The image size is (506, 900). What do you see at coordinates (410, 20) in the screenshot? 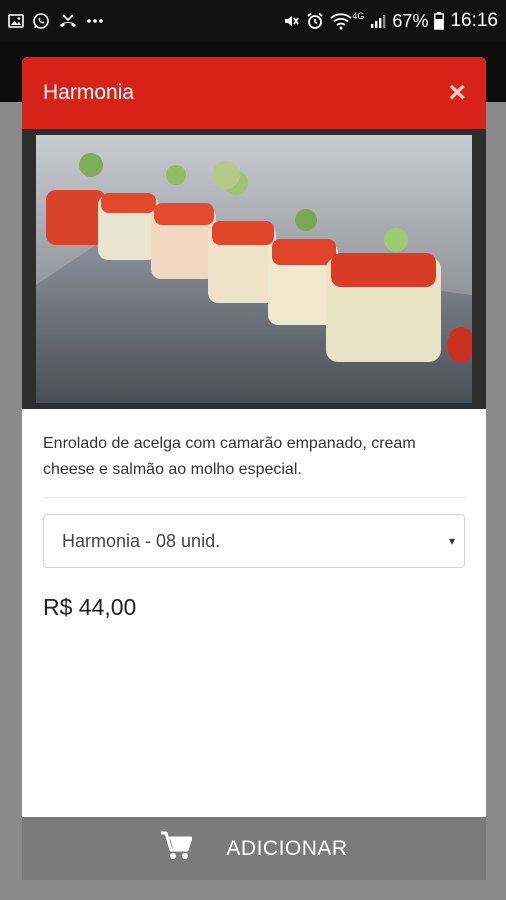
I see `battery-percent: 67%` at bounding box center [410, 20].